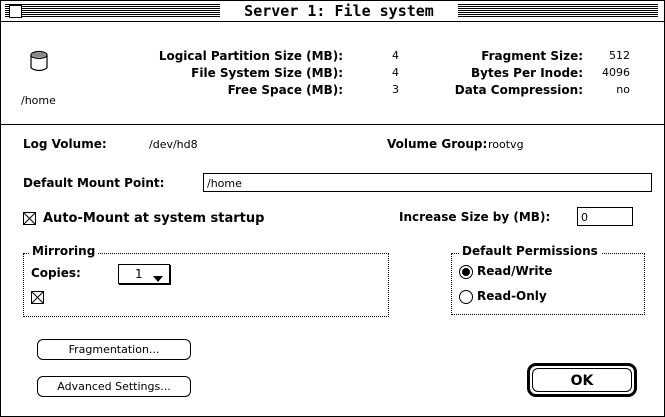 This screenshot has height=417, width=665. Describe the element at coordinates (518, 90) in the screenshot. I see `data-compression-label: Data Compression:` at that location.